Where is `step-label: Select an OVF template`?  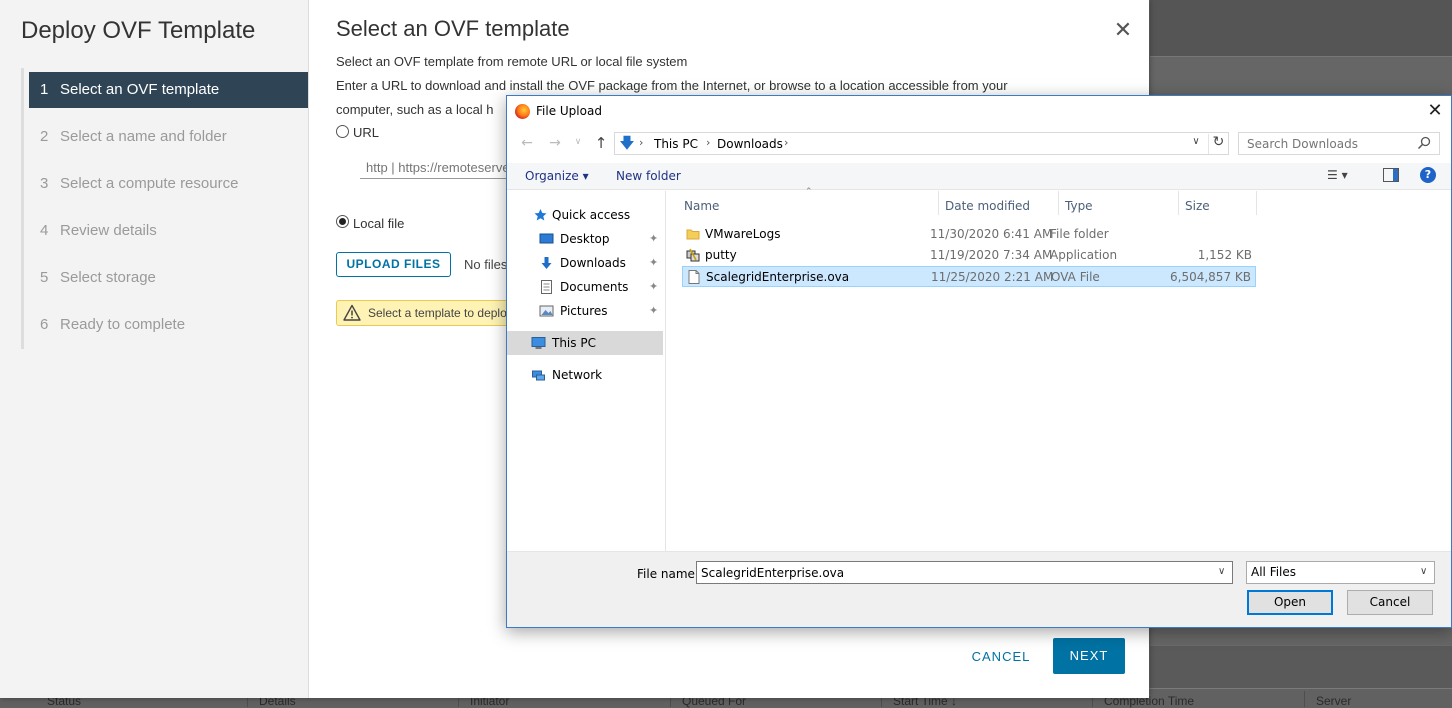
step-label: Select an OVF template is located at coordinates (140, 89).